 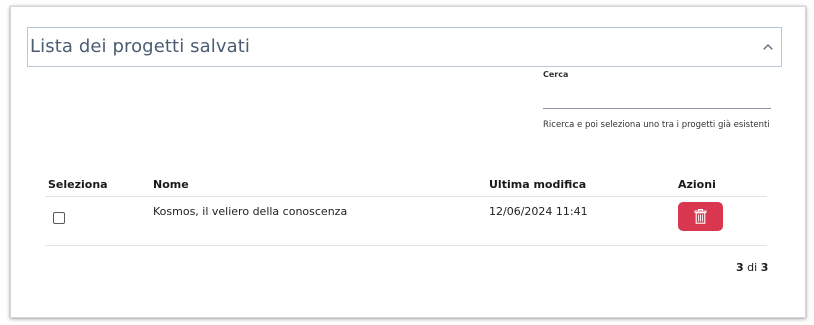 What do you see at coordinates (406, 196) in the screenshot?
I see `table-header-divider` at bounding box center [406, 196].